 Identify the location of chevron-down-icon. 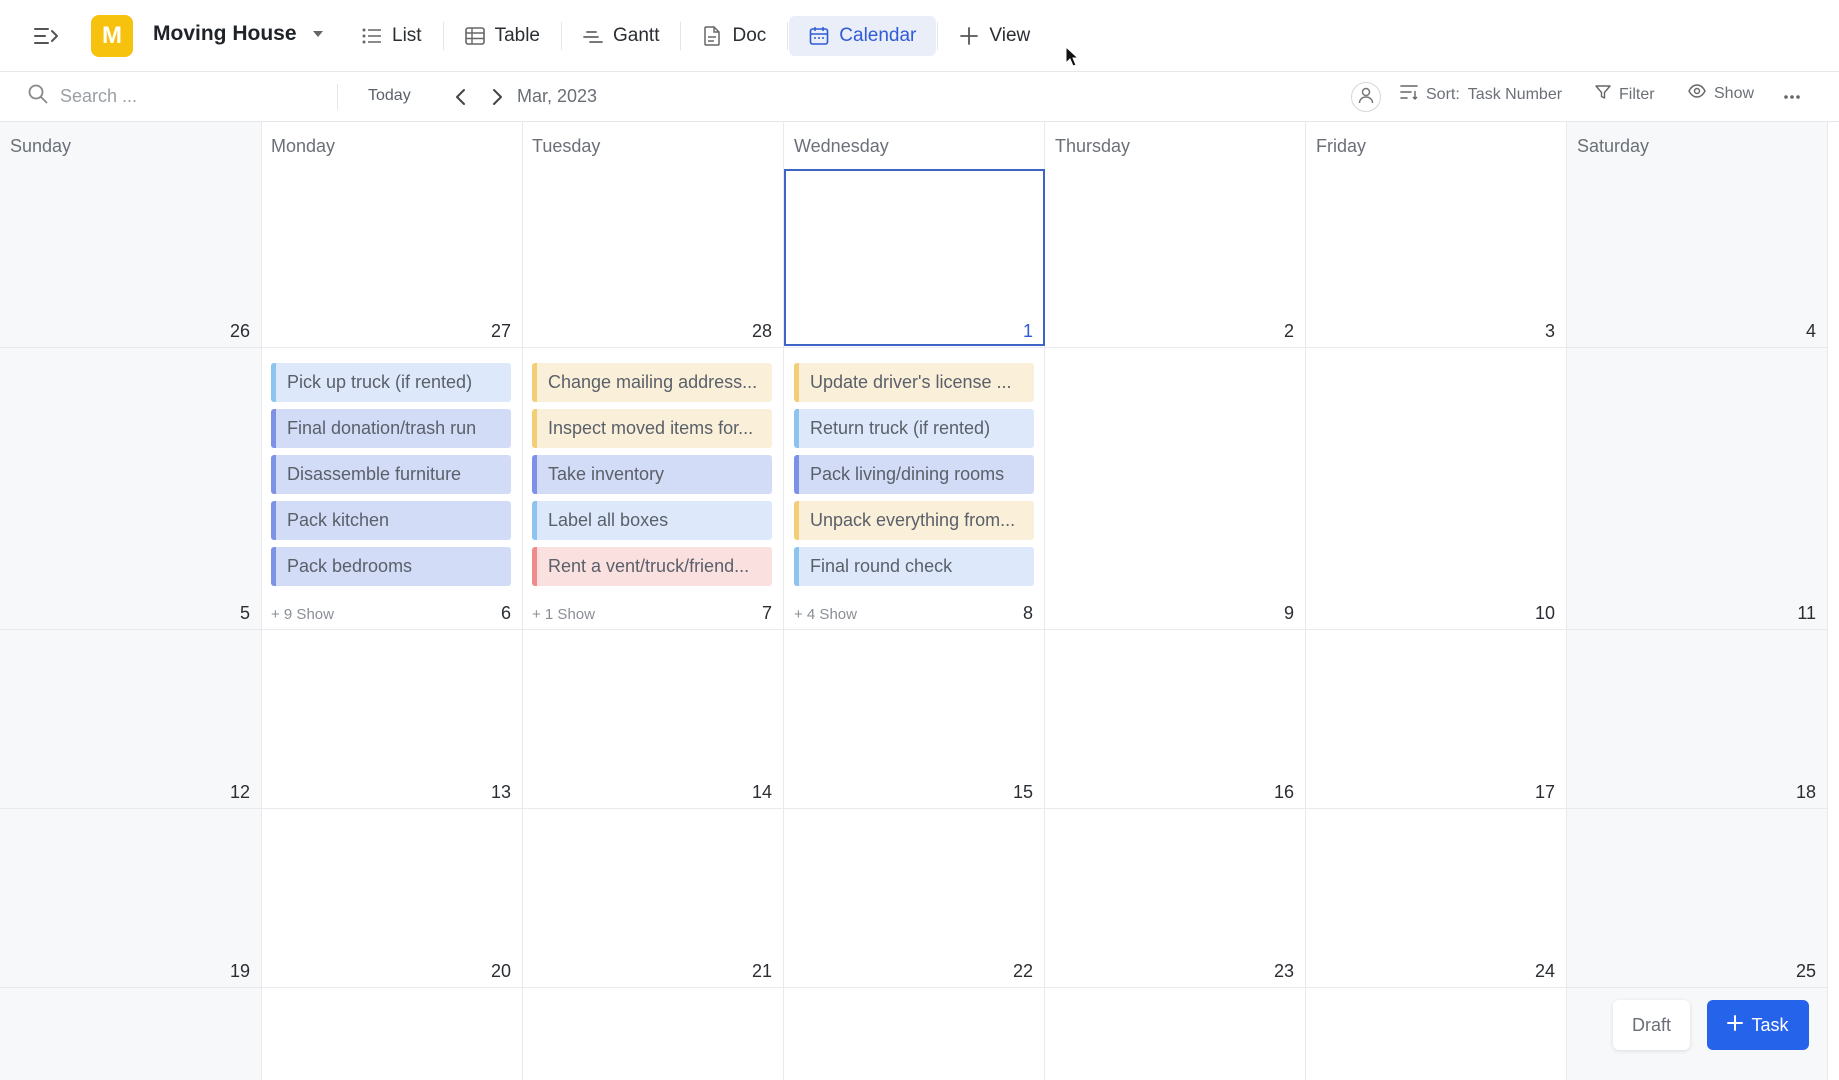
(317, 34).